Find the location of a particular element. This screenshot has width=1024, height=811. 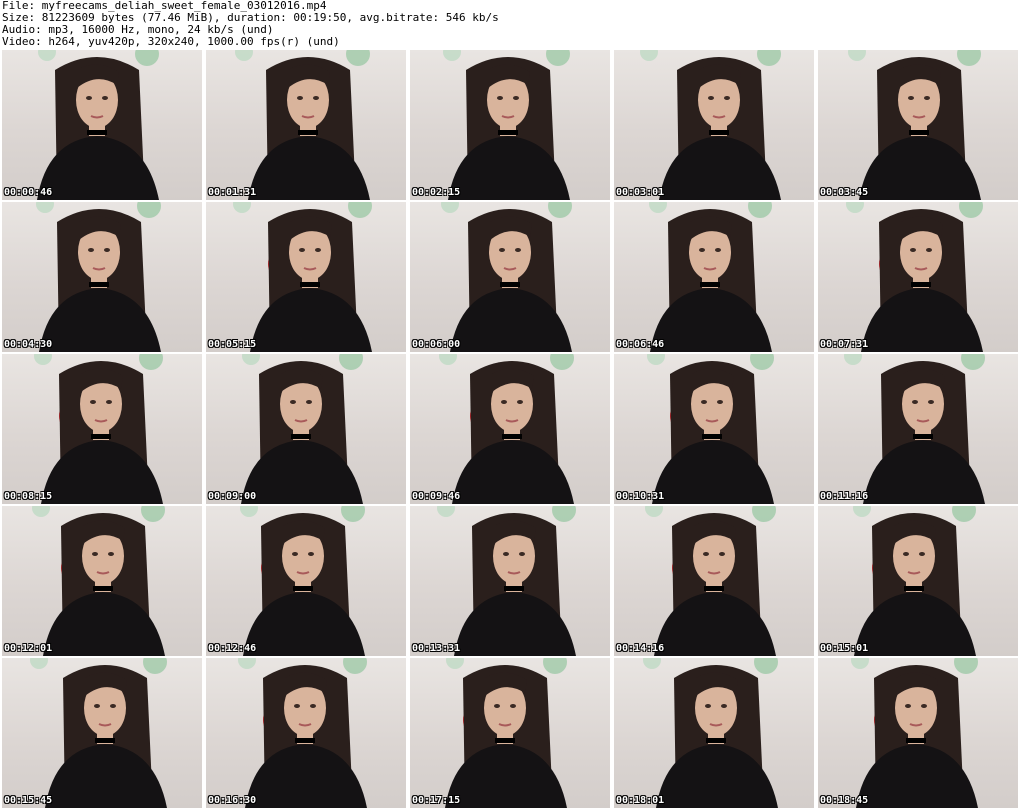

video-thumbnail: 00:12:46 is located at coordinates (306, 581).